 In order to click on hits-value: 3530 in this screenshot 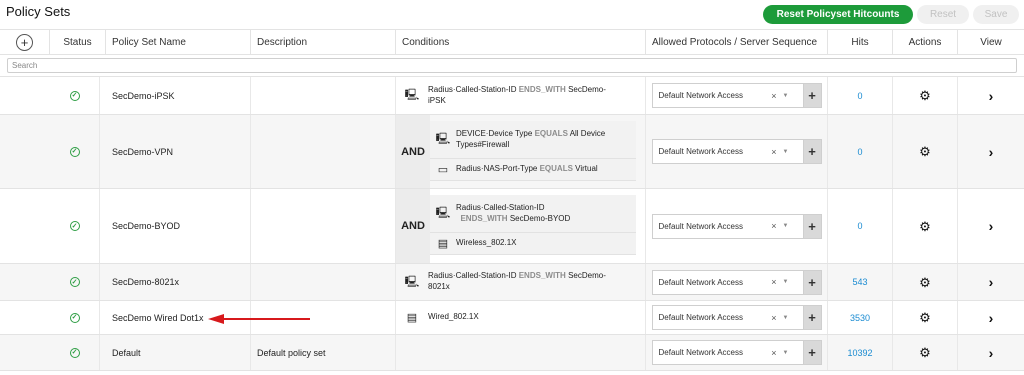, I will do `click(860, 317)`.